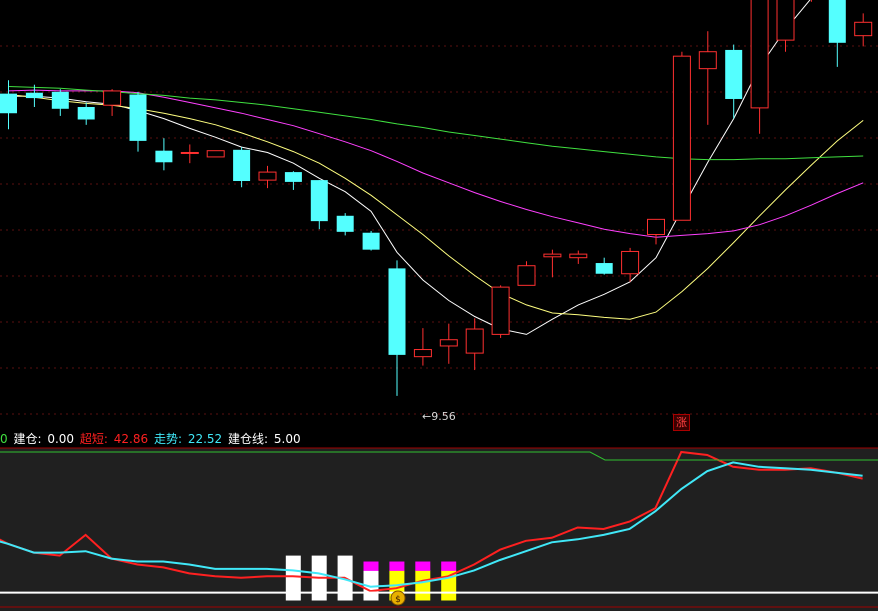  I want to click on legend-zoushi-label: 走势:, so click(167, 439).